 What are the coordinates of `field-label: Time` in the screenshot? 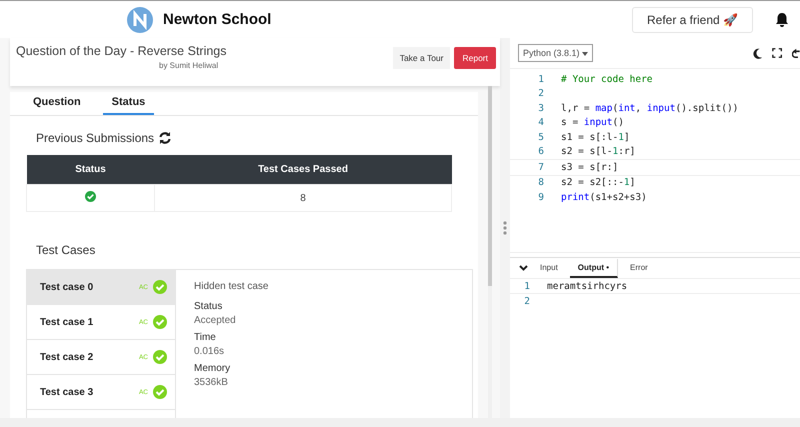 It's located at (205, 337).